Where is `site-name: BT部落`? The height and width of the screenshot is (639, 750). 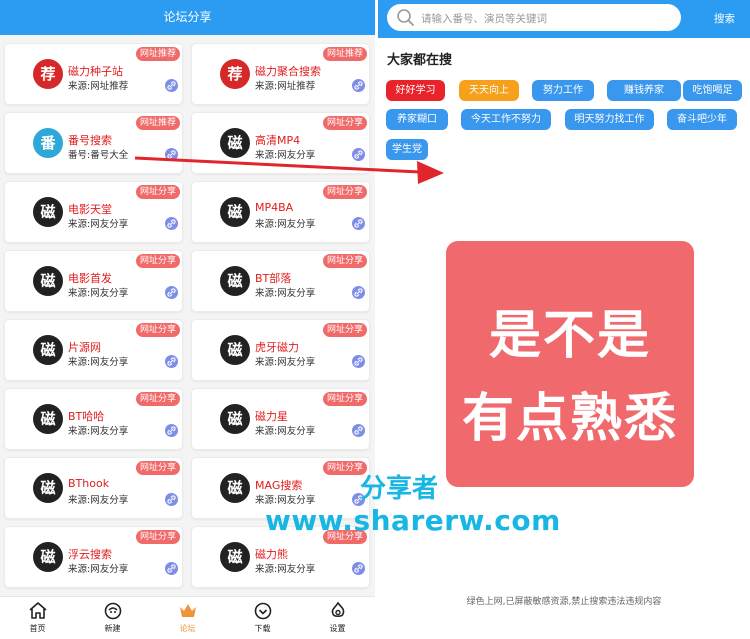
site-name: BT部落 is located at coordinates (273, 278).